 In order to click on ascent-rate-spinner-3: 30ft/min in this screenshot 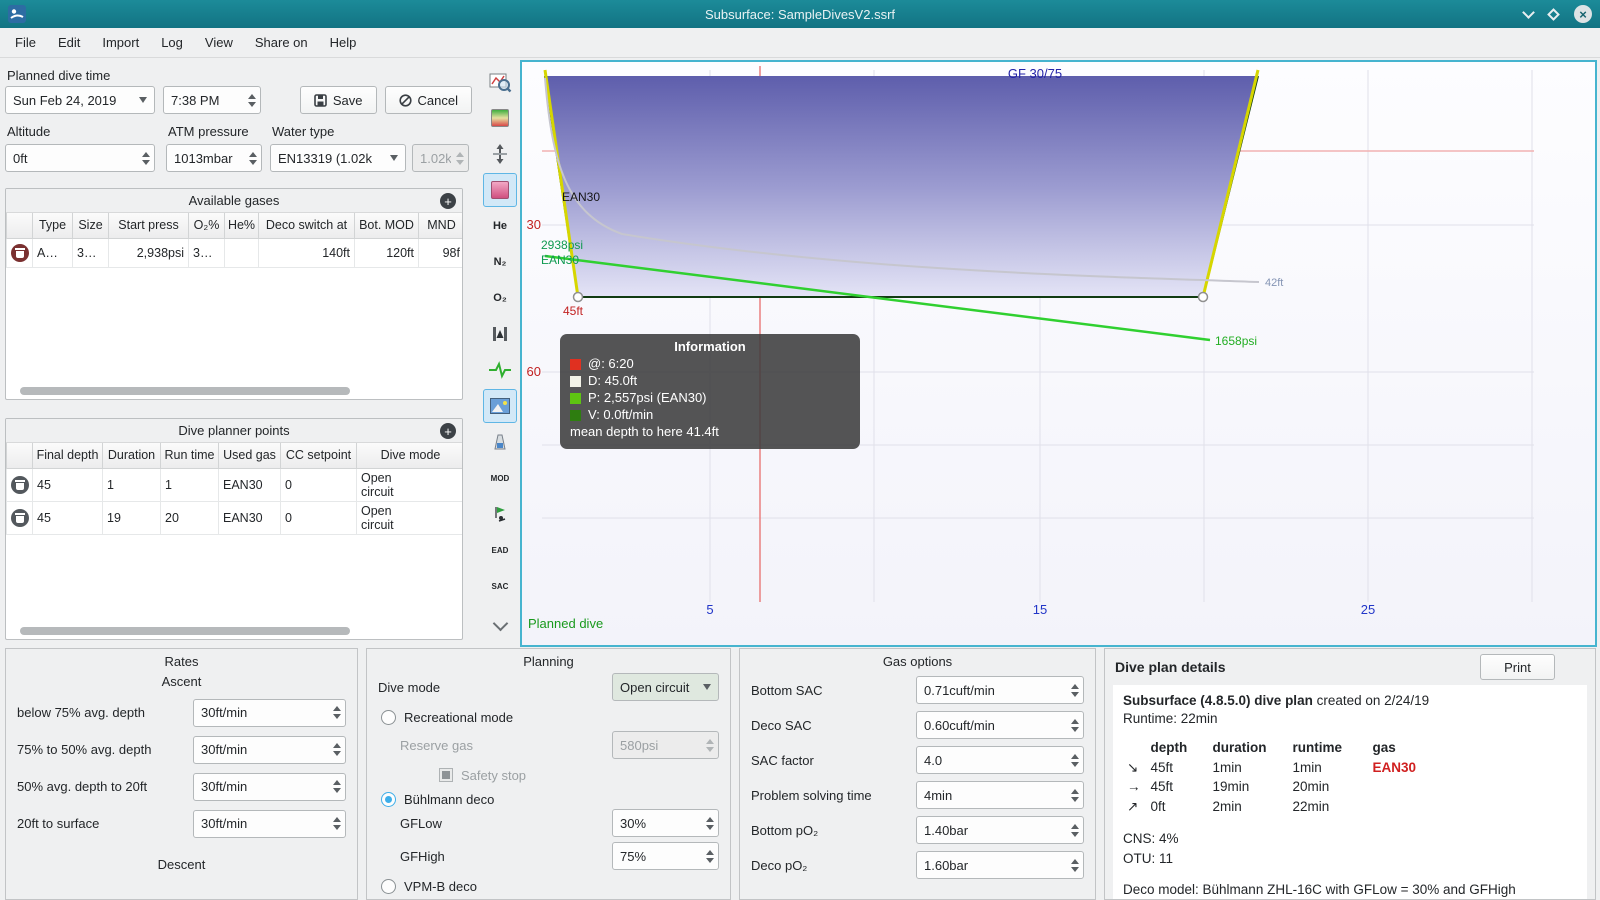, I will do `click(269, 786)`.